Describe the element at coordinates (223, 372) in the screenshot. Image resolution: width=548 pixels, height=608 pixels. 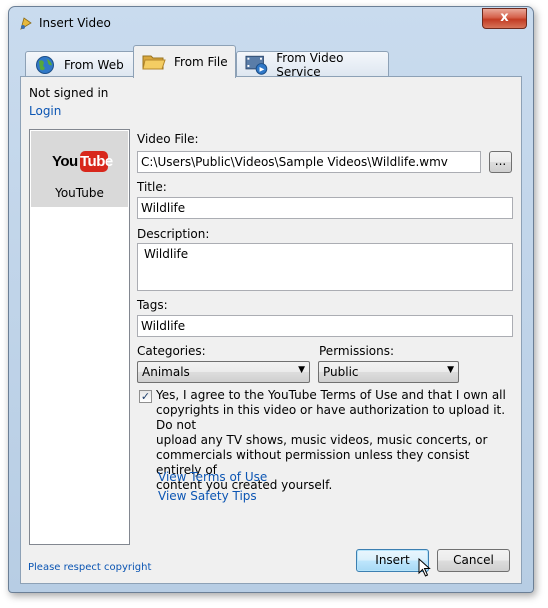
I see `categories-select: Animals ▼` at that location.